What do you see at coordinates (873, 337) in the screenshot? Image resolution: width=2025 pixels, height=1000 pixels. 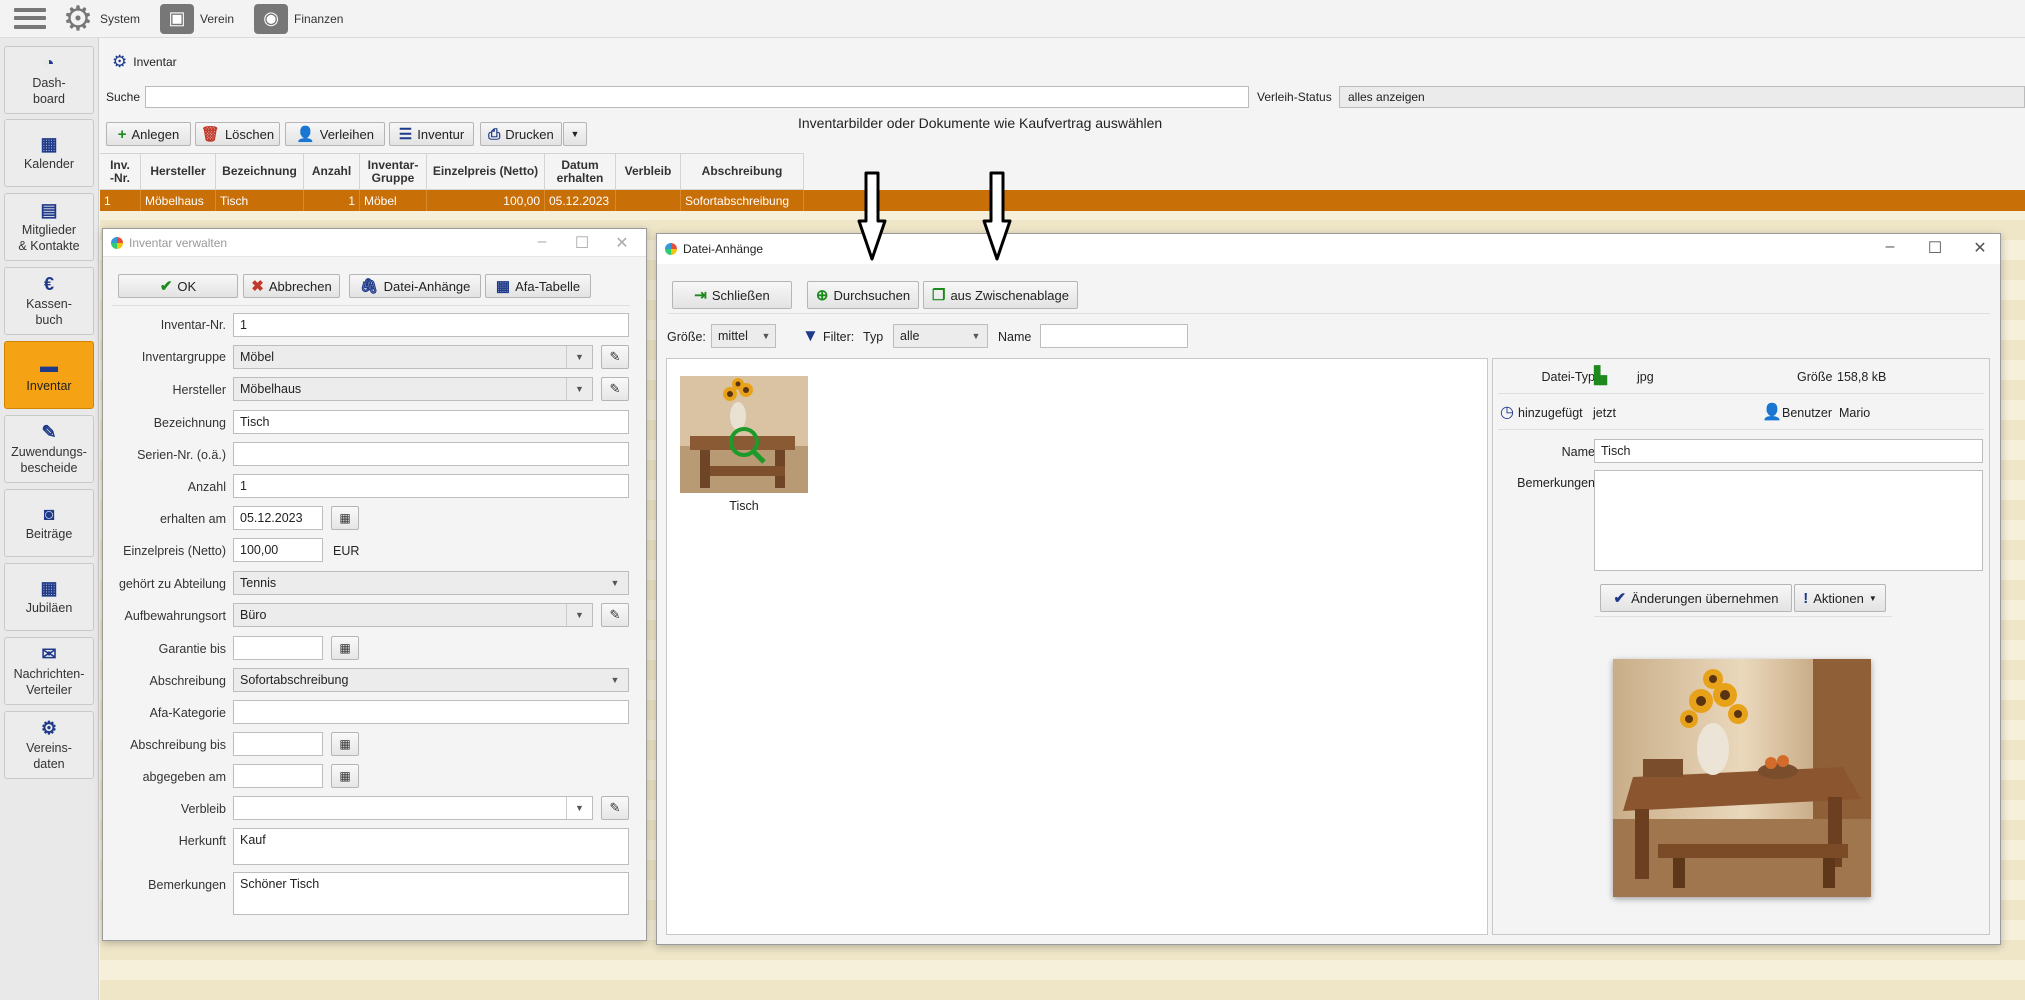 I see `type-label: Typ` at bounding box center [873, 337].